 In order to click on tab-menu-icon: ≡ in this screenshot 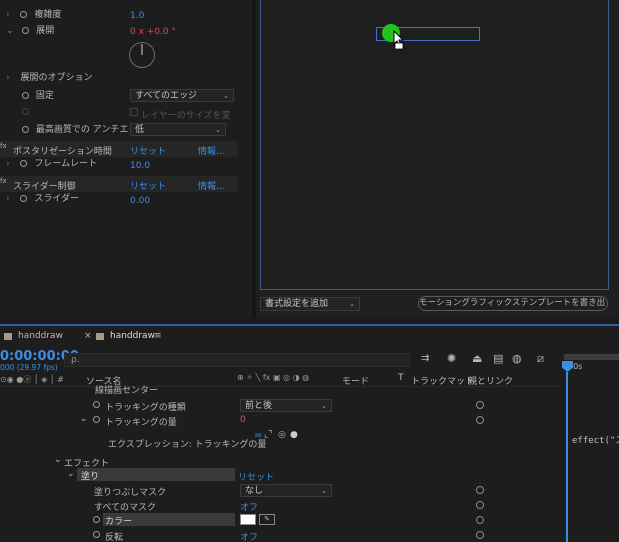, I will do `click(158, 336)`.